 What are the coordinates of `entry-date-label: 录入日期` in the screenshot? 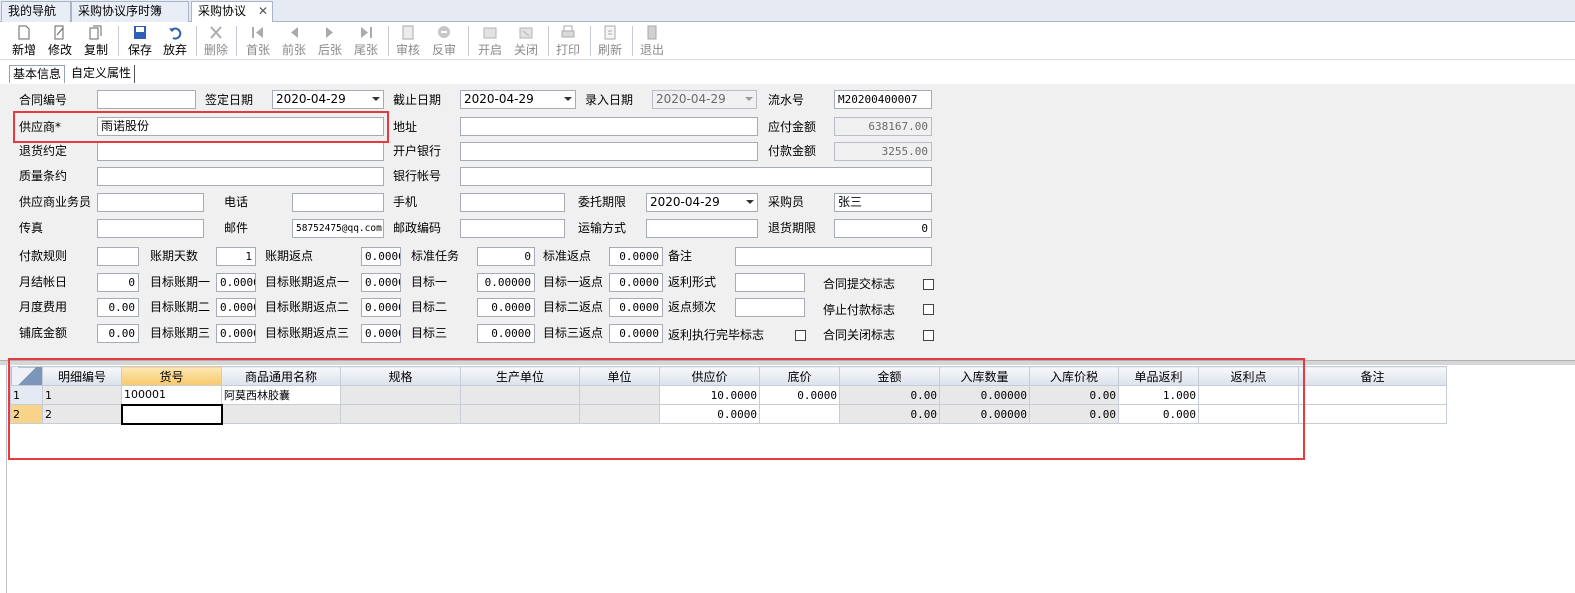 It's located at (609, 100).